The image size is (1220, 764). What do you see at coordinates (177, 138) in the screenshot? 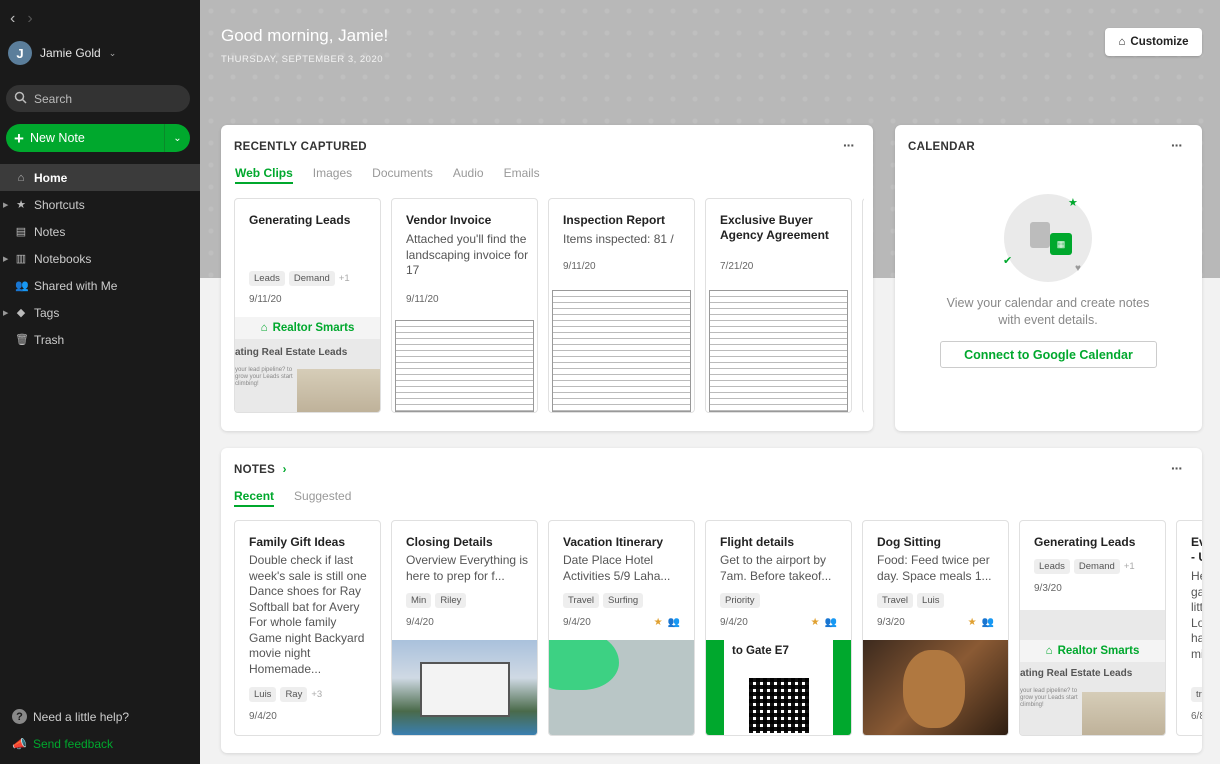
I see `new-note-dropdown: ⌄` at bounding box center [177, 138].